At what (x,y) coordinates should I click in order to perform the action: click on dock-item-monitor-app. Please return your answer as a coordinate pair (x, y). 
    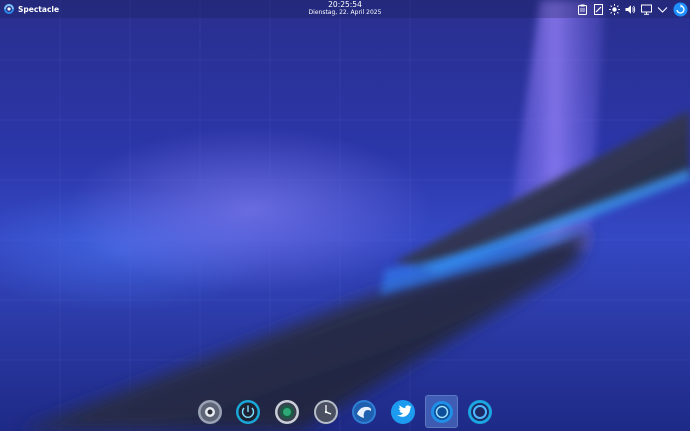
    Looking at the image, I should click on (286, 411).